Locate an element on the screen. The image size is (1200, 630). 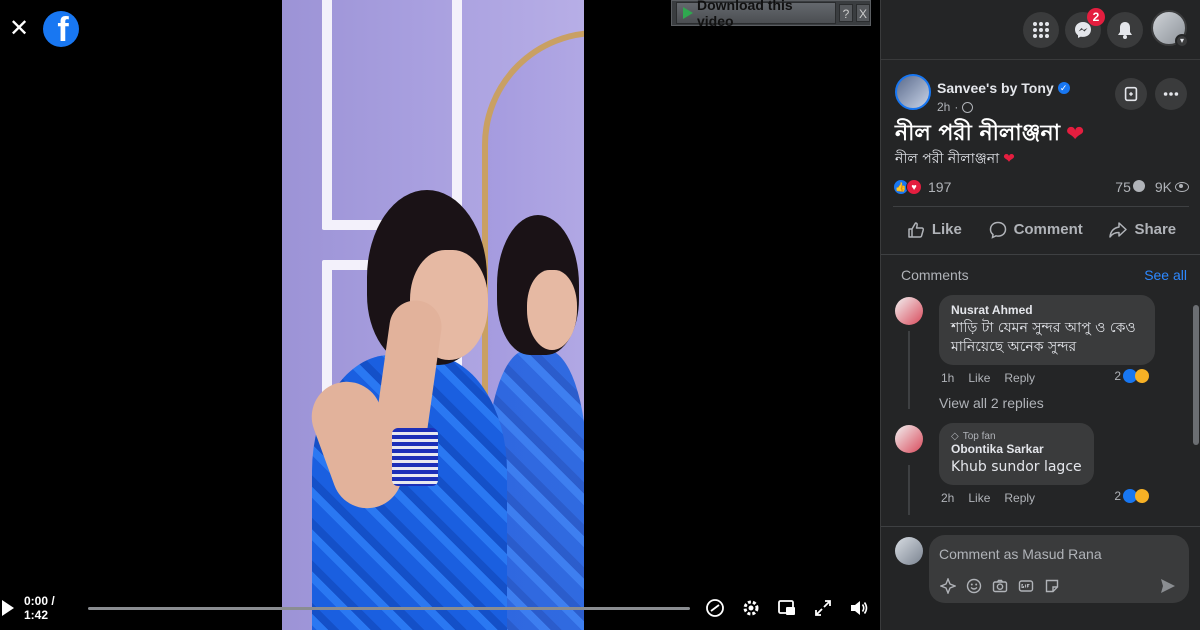
share-icon is located at coordinates (1118, 229).